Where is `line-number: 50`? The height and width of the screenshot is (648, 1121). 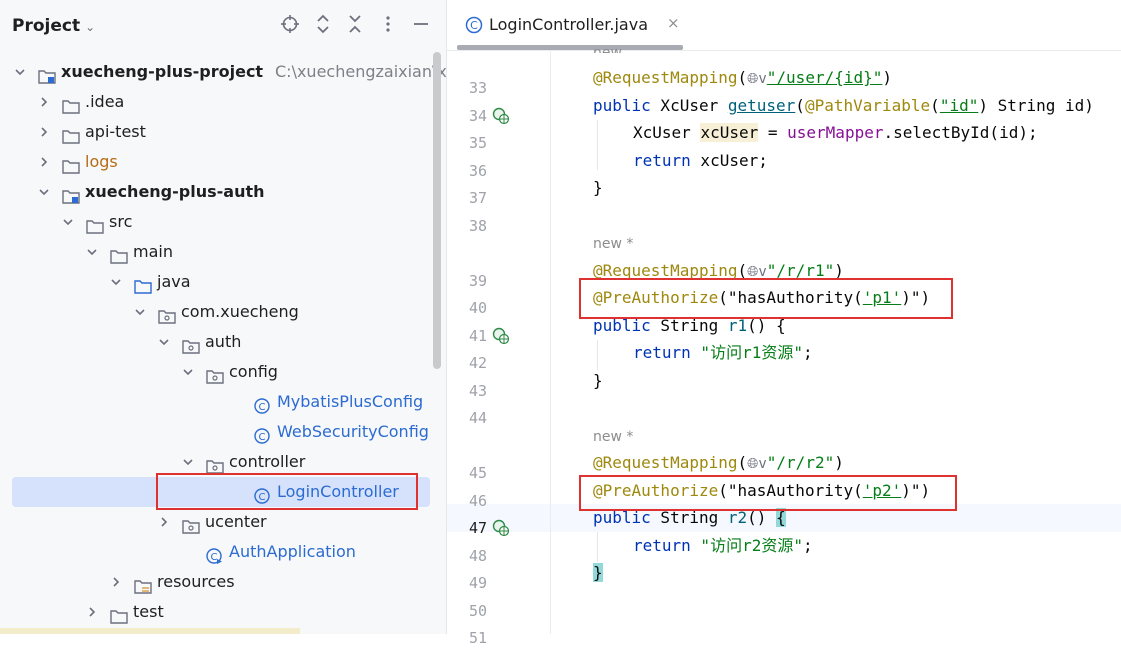 line-number: 50 is located at coordinates (467, 611).